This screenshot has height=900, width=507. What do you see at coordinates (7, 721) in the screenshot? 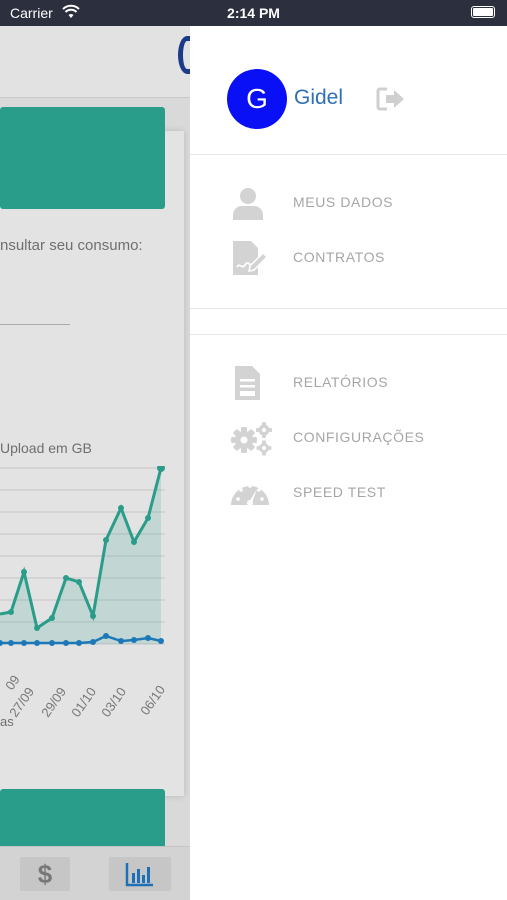
I see `chart-footer-text: as` at bounding box center [7, 721].